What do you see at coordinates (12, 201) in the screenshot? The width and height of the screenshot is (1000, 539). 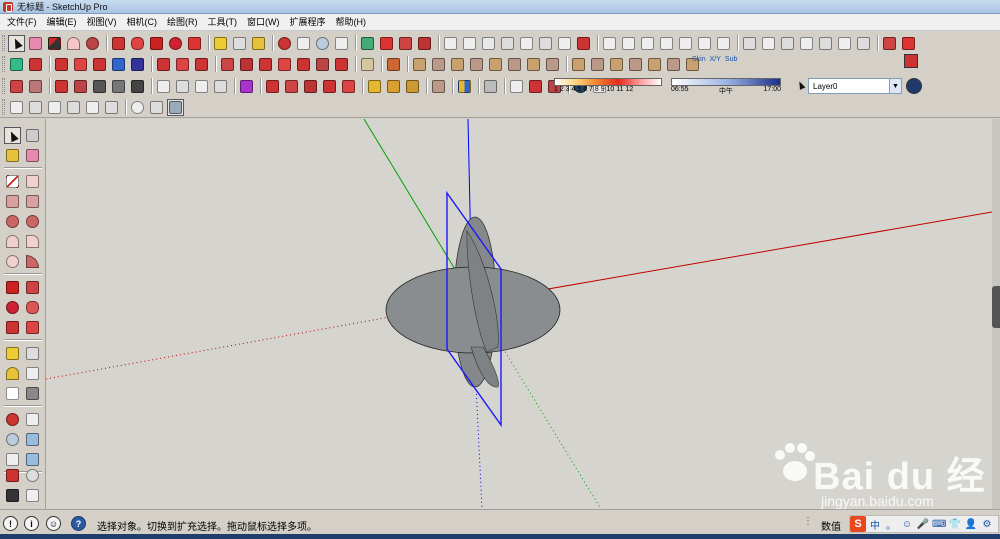 I see `palette-rectangle-button` at bounding box center [12, 201].